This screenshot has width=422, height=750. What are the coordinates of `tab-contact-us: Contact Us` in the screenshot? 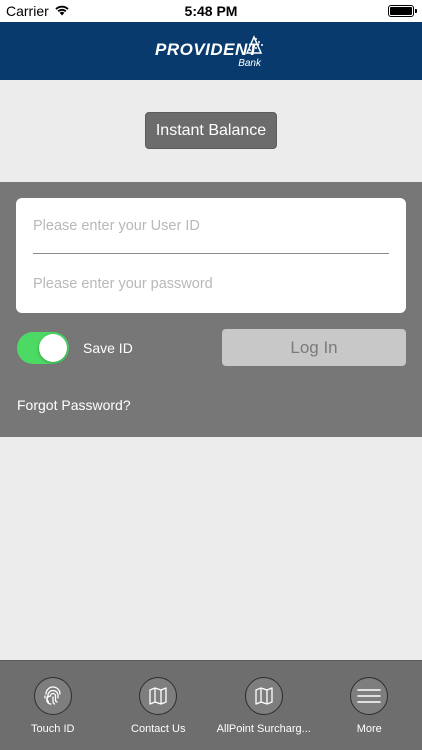 It's located at (159, 705).